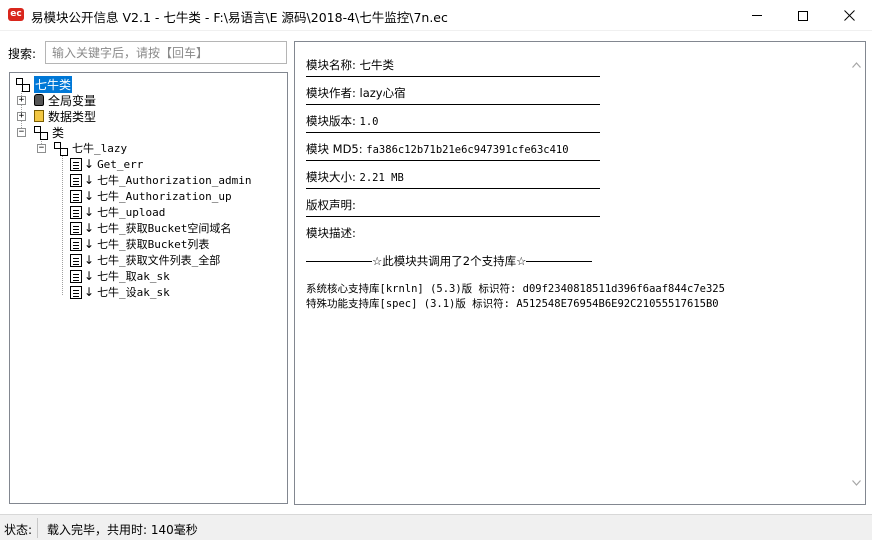 This screenshot has height=540, width=872. I want to click on status-divider, so click(37, 528).